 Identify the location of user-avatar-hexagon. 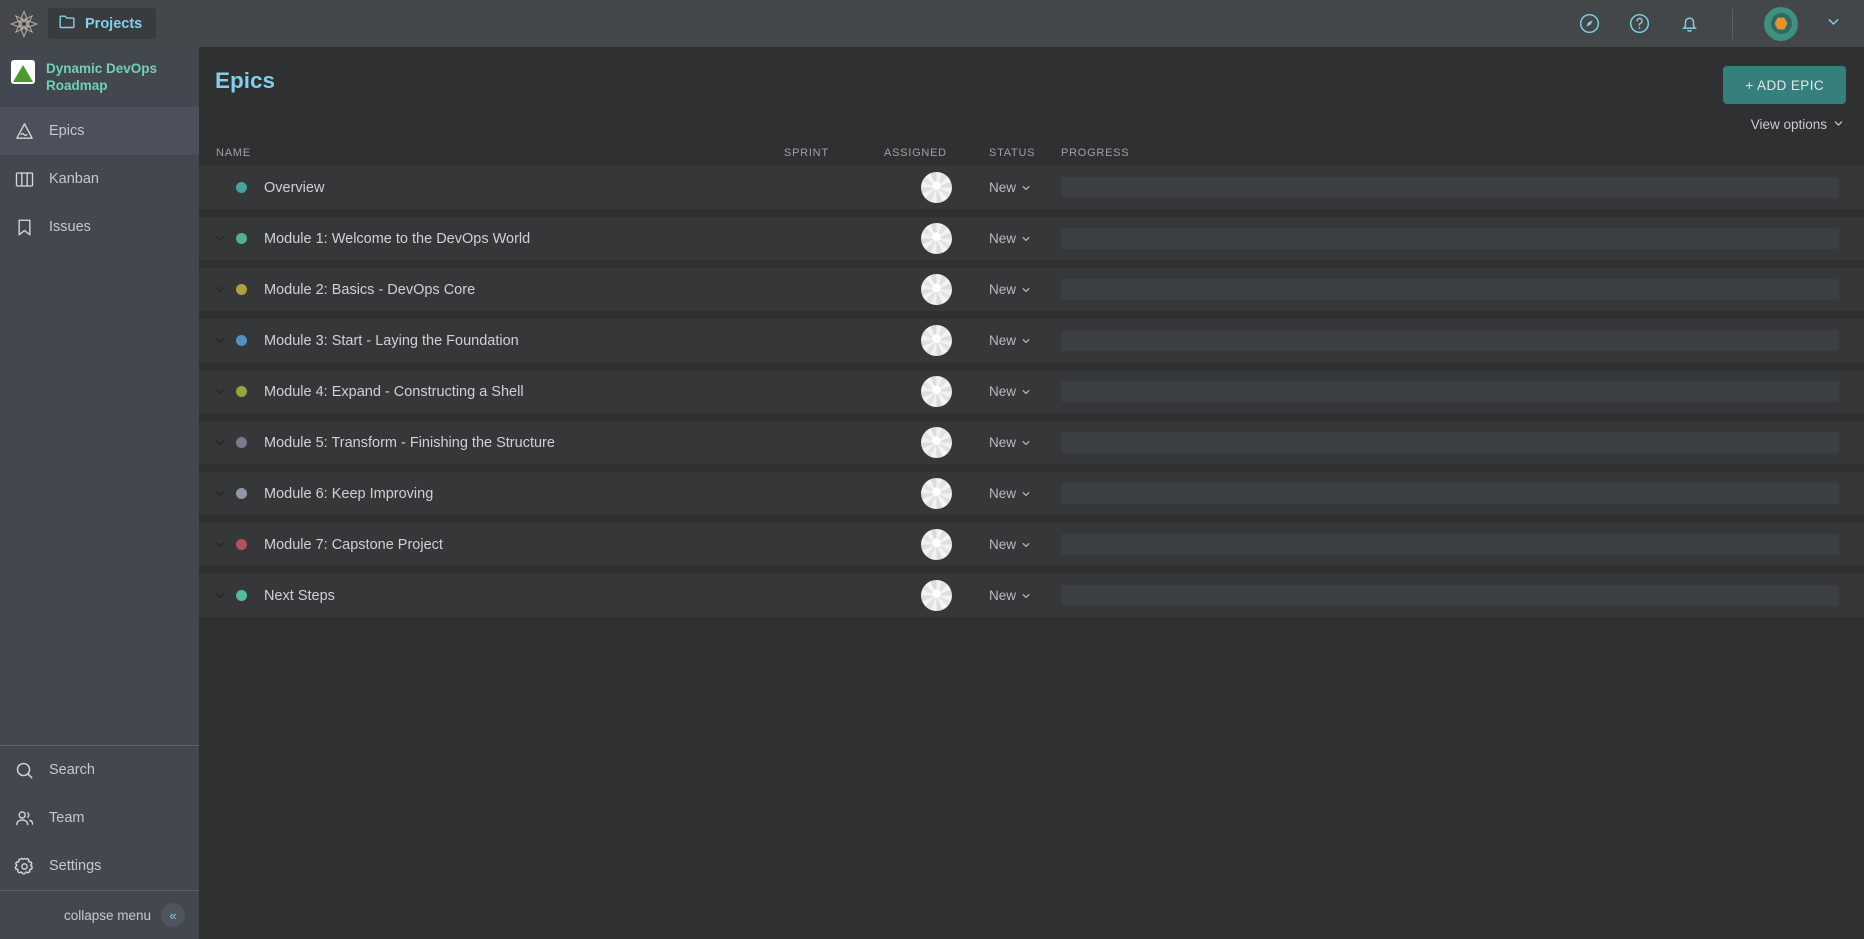
(1781, 23).